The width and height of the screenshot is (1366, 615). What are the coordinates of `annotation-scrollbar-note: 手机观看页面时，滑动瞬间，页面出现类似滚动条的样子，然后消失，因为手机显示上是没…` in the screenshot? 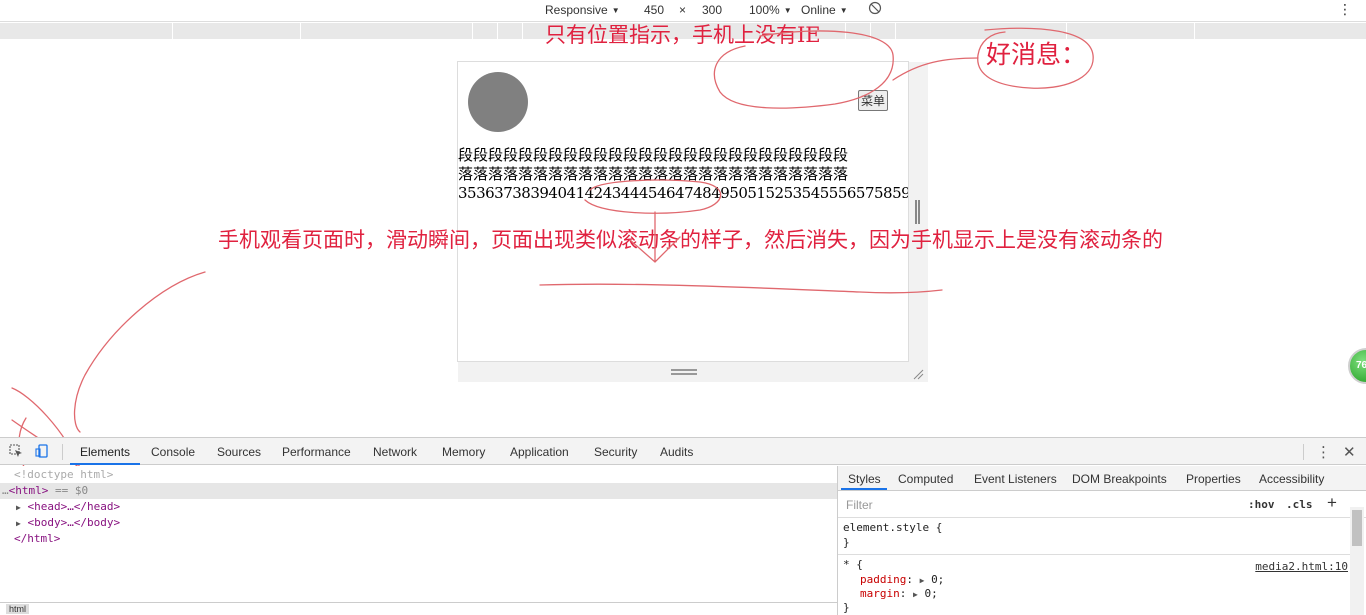 It's located at (690, 240).